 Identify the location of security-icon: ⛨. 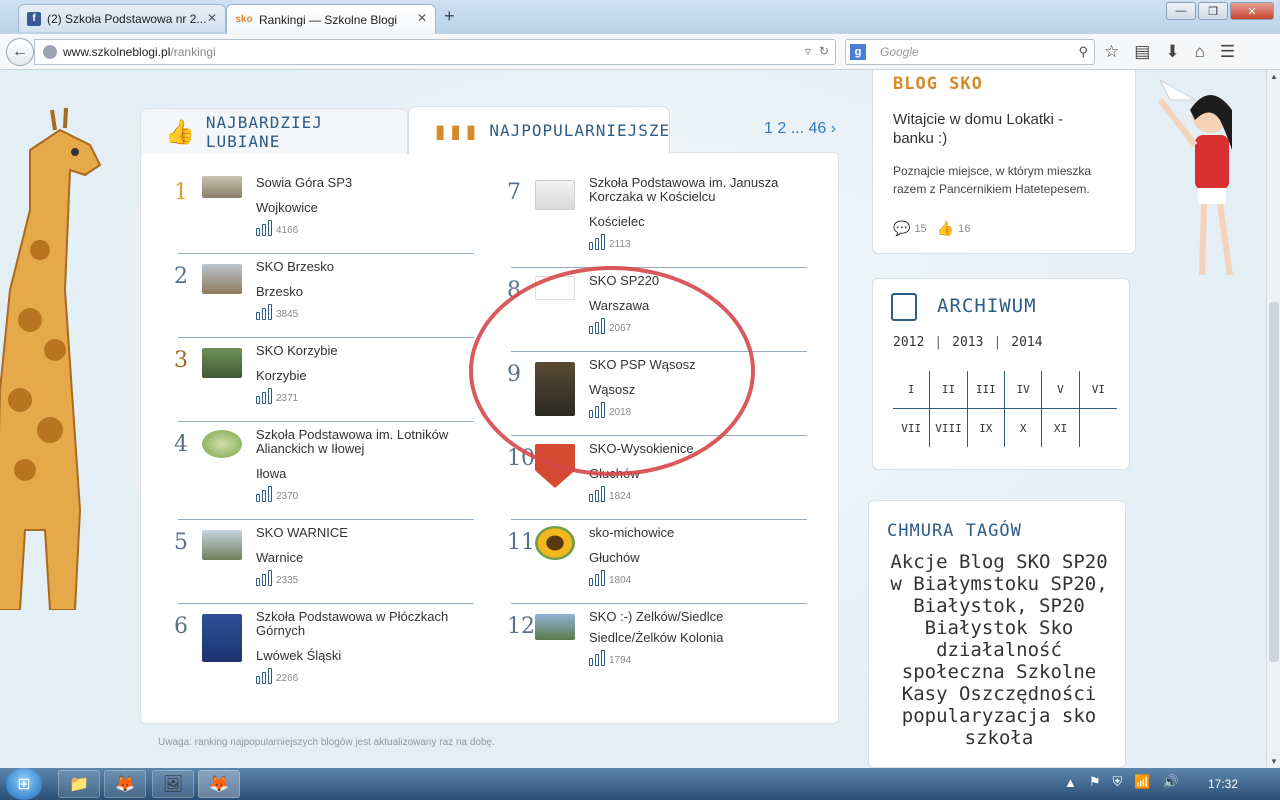
(1118, 782).